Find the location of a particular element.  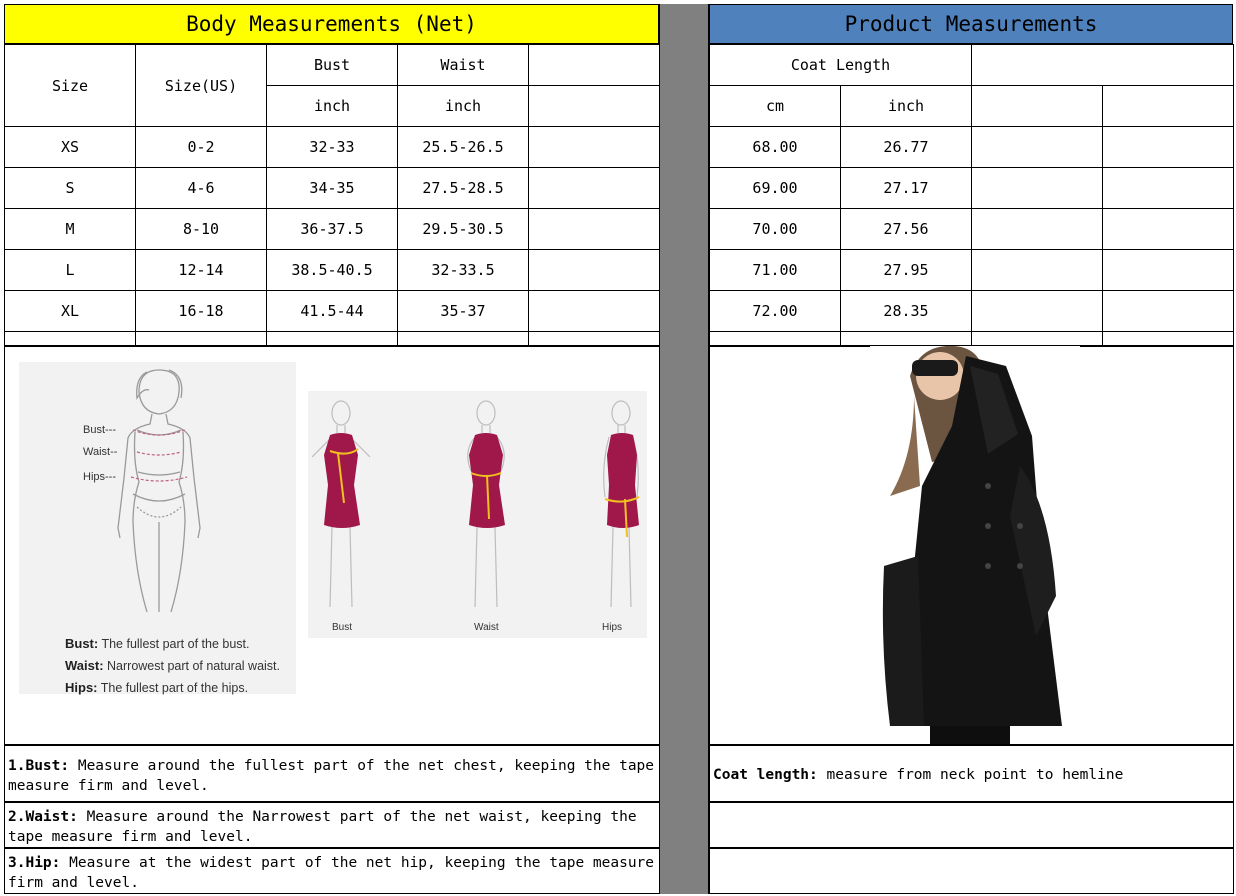

dress-figures-svg is located at coordinates (475, 504).